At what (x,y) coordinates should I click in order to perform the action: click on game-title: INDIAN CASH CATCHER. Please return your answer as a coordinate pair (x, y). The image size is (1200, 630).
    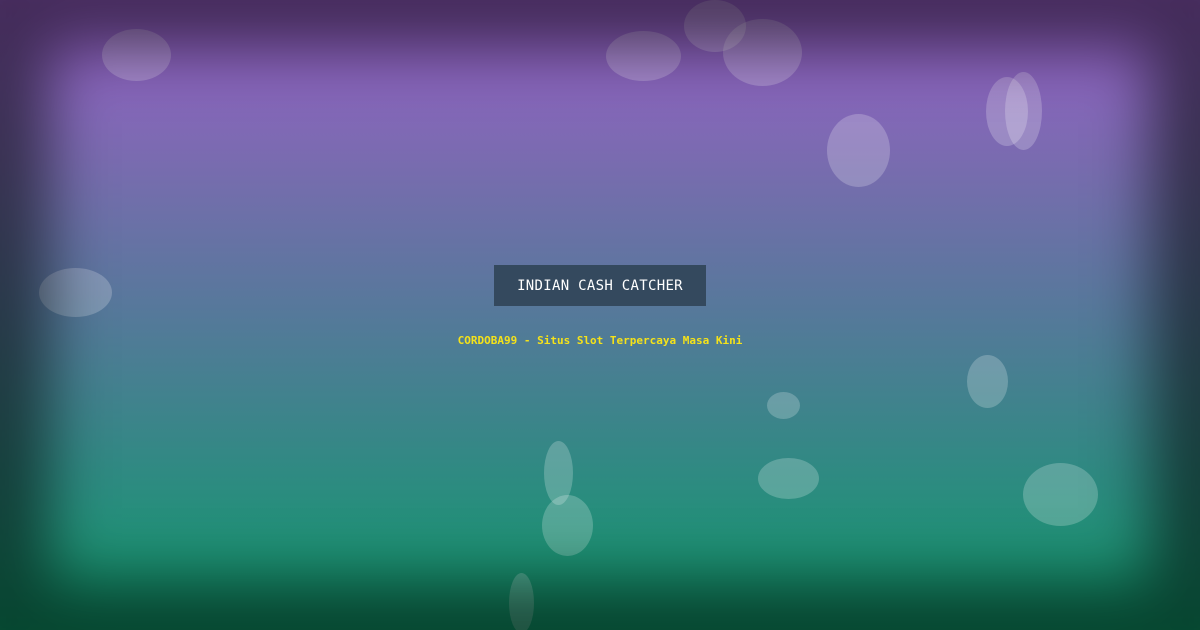
    Looking at the image, I should click on (600, 285).